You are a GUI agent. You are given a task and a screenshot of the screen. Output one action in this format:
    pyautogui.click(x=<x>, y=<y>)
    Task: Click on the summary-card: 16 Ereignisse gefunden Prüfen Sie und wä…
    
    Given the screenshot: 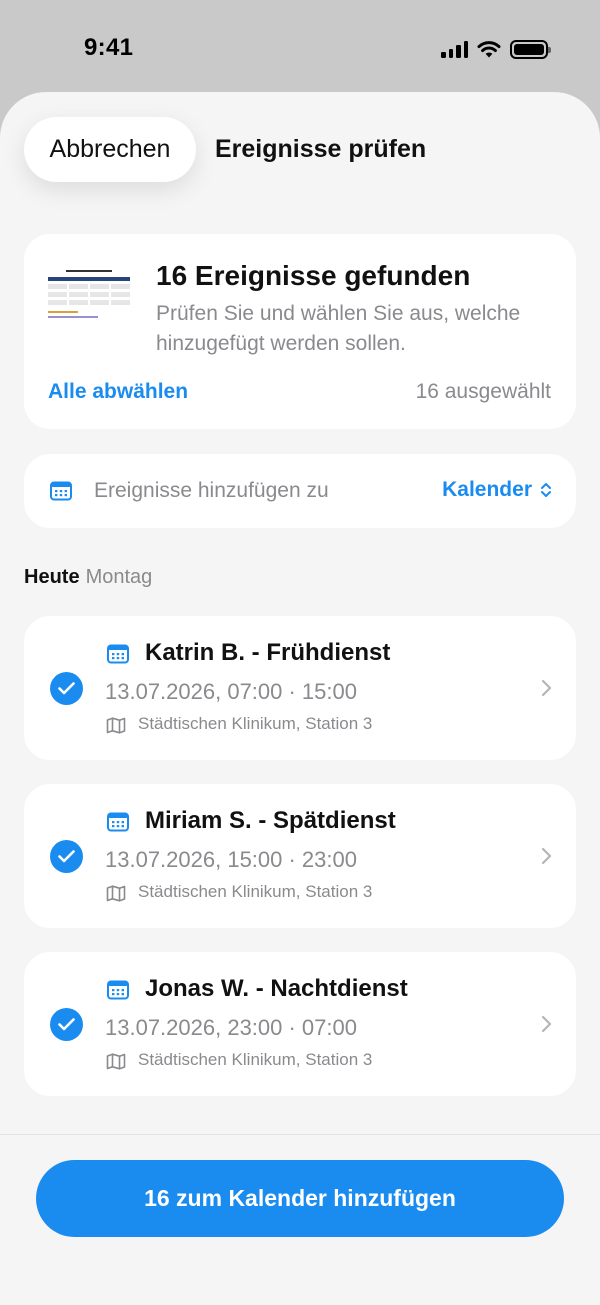 What is the action you would take?
    pyautogui.click(x=300, y=331)
    